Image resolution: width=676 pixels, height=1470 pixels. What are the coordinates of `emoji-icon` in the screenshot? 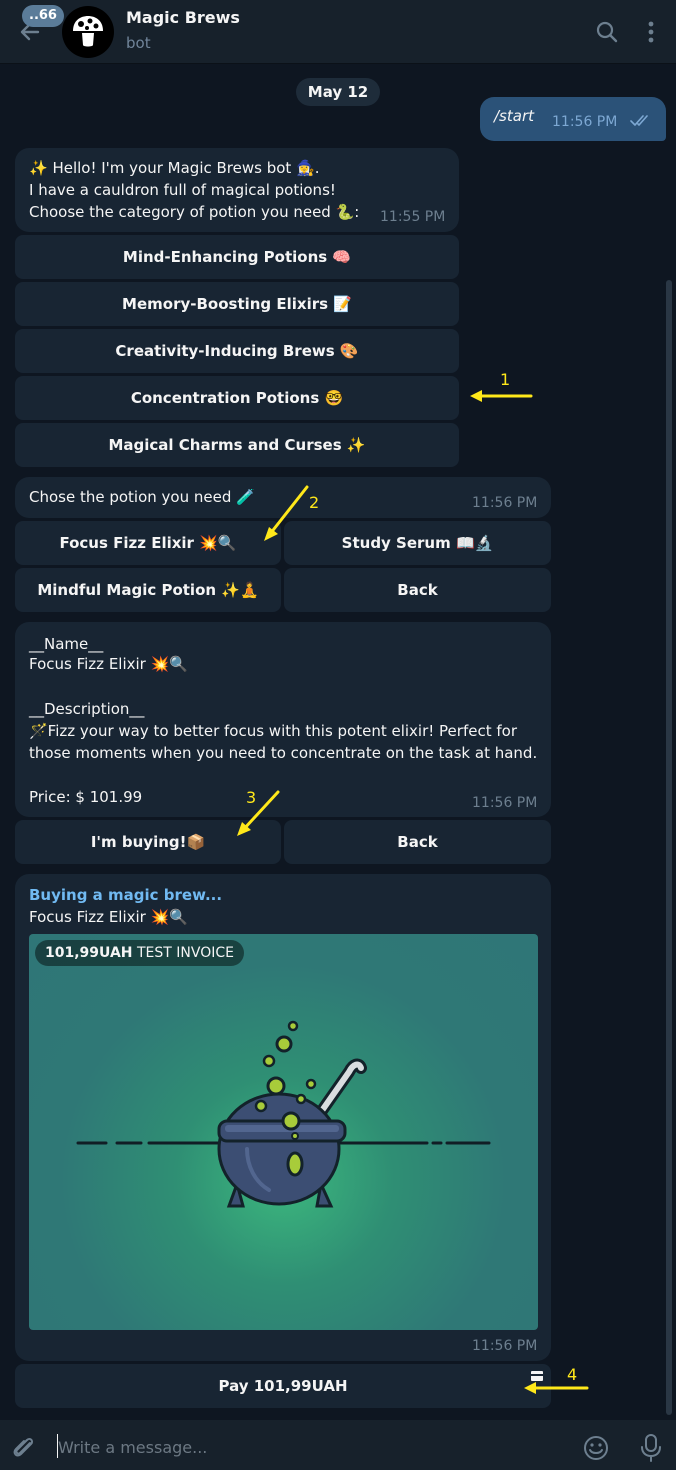 It's located at (596, 1448).